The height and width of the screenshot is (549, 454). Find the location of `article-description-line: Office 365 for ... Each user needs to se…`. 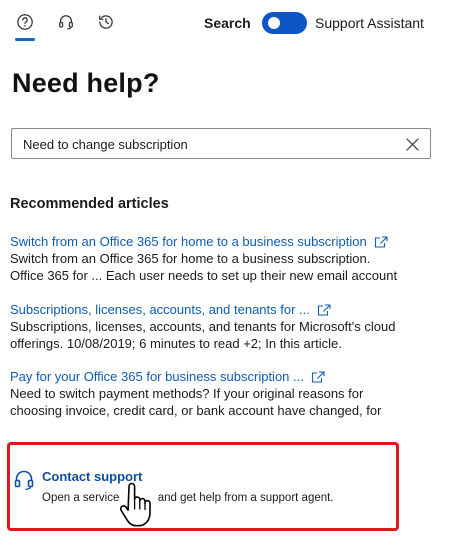

article-description-line: Office 365 for ... Each user needs to se… is located at coordinates (204, 275).